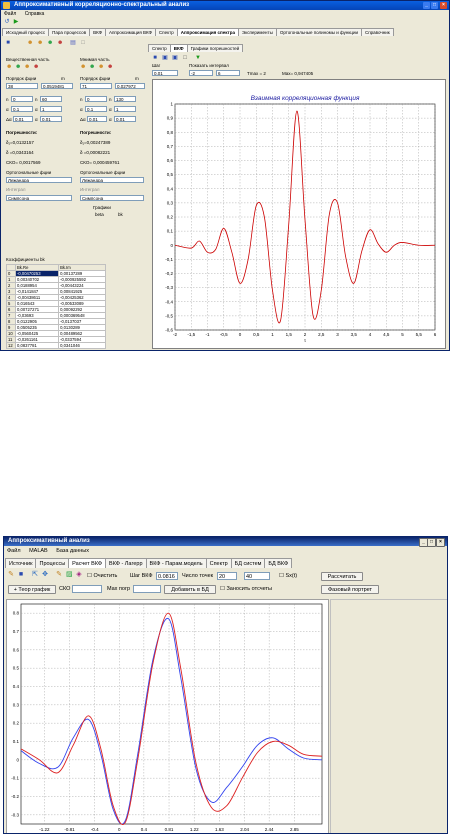 Image resolution: width=450 pixels, height=836 pixels. What do you see at coordinates (248, 563) in the screenshot?
I see `tab-db-systems: БД систем` at bounding box center [248, 563].